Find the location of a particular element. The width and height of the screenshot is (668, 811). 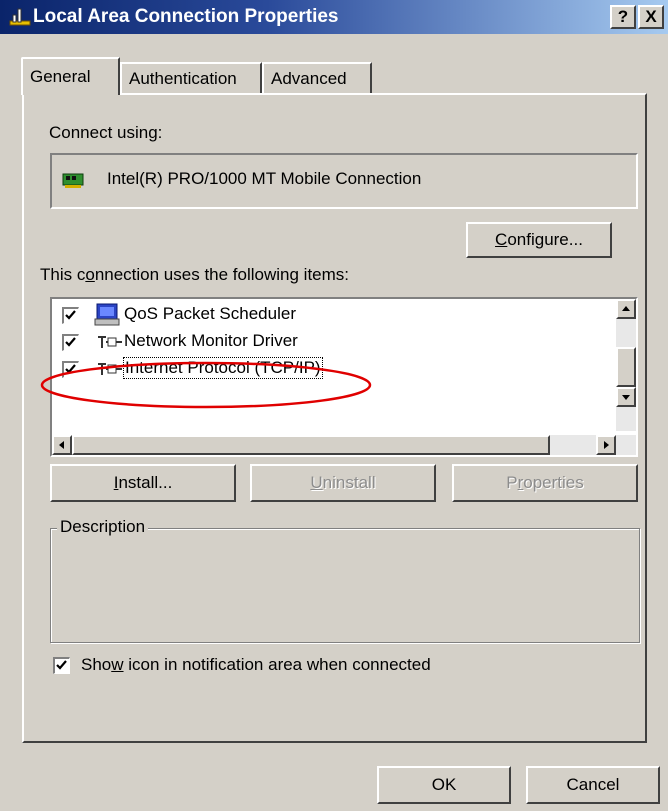

list-item-netmon: Network Monitor Driver is located at coordinates (332, 342).